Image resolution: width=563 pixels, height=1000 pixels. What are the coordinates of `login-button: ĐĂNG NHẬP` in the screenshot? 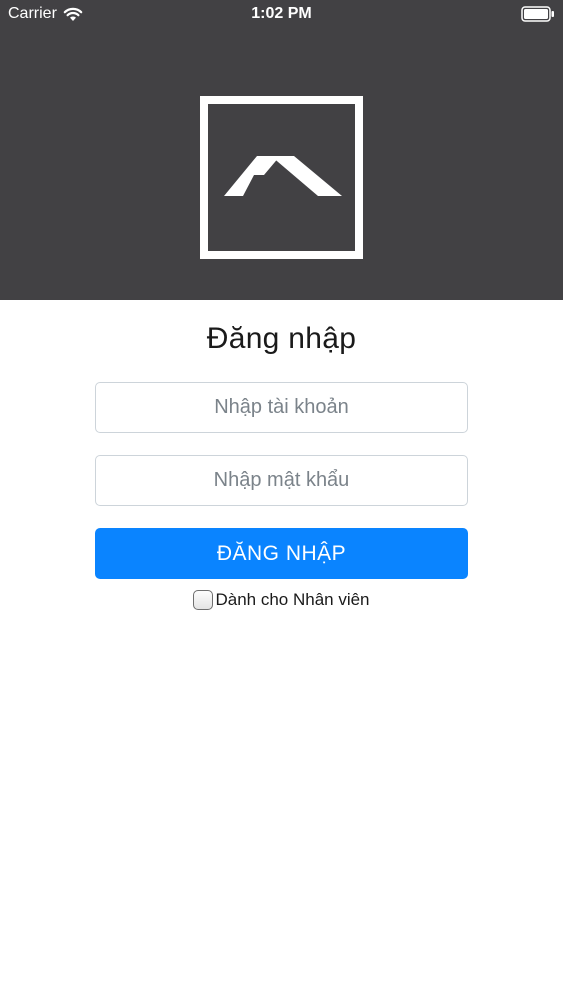 It's located at (281, 553).